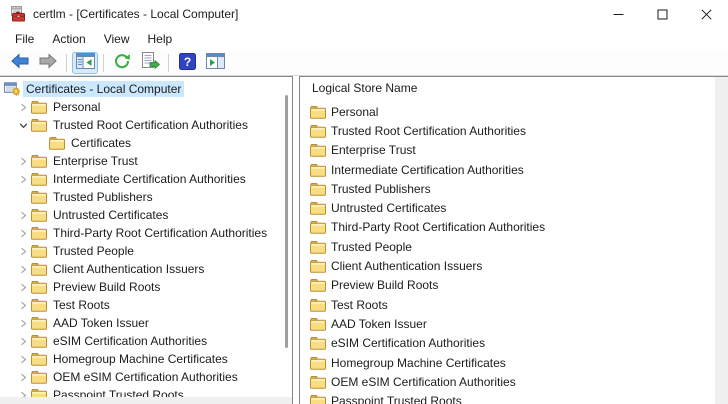 The image size is (728, 404). I want to click on menu-help: Help, so click(160, 39).